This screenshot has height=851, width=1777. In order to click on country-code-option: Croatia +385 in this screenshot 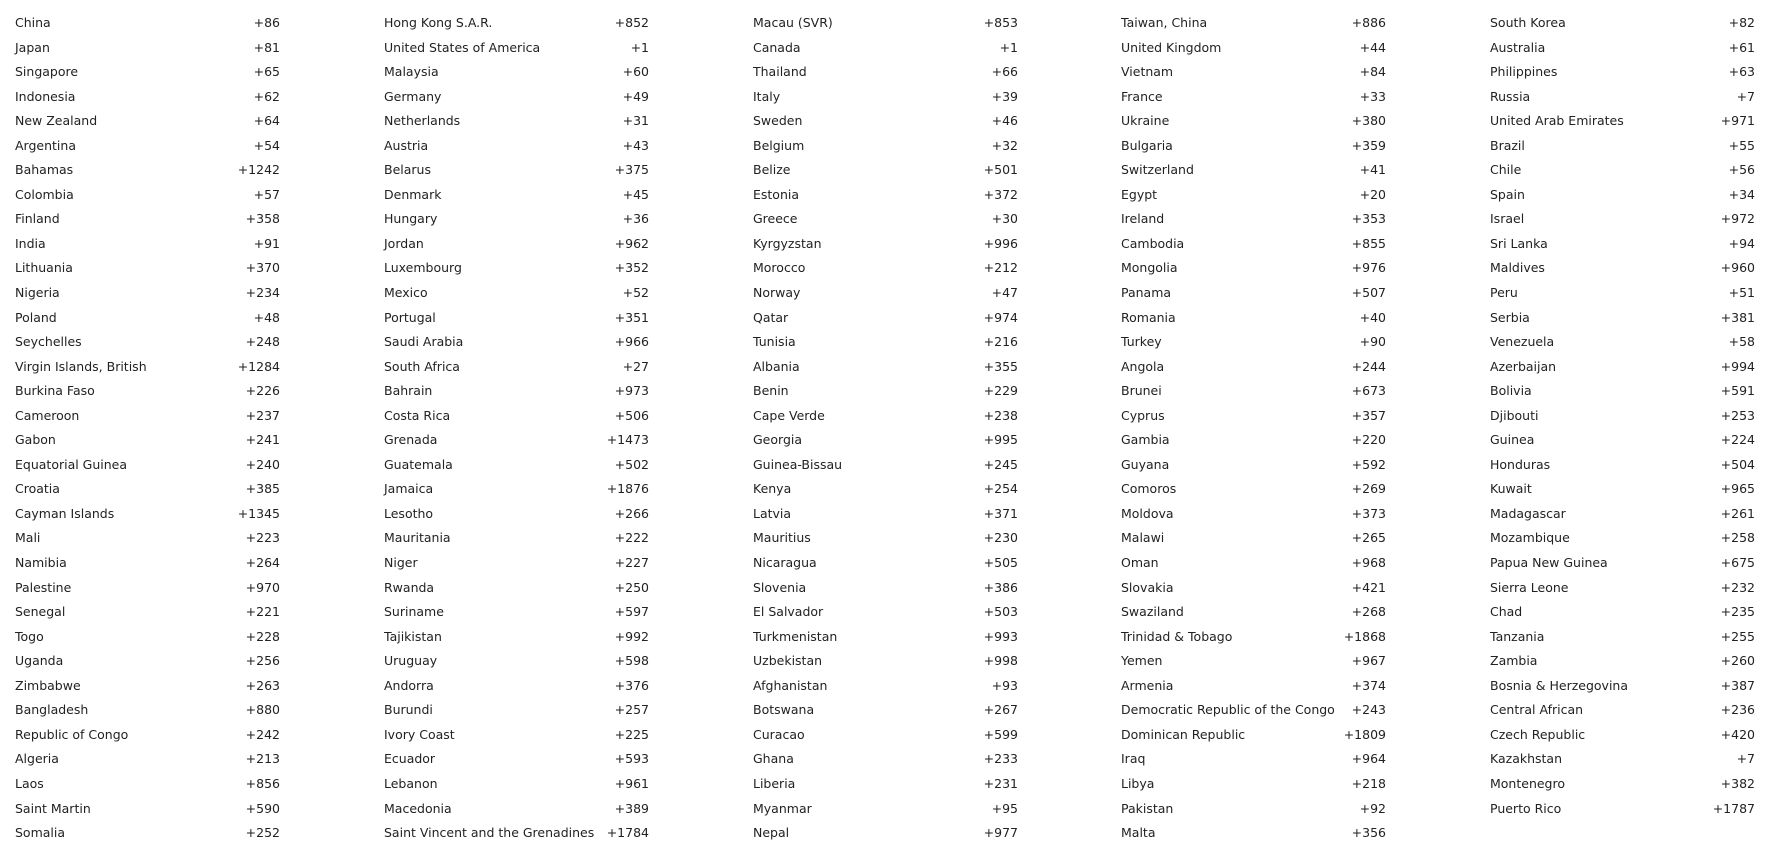, I will do `click(147, 489)`.